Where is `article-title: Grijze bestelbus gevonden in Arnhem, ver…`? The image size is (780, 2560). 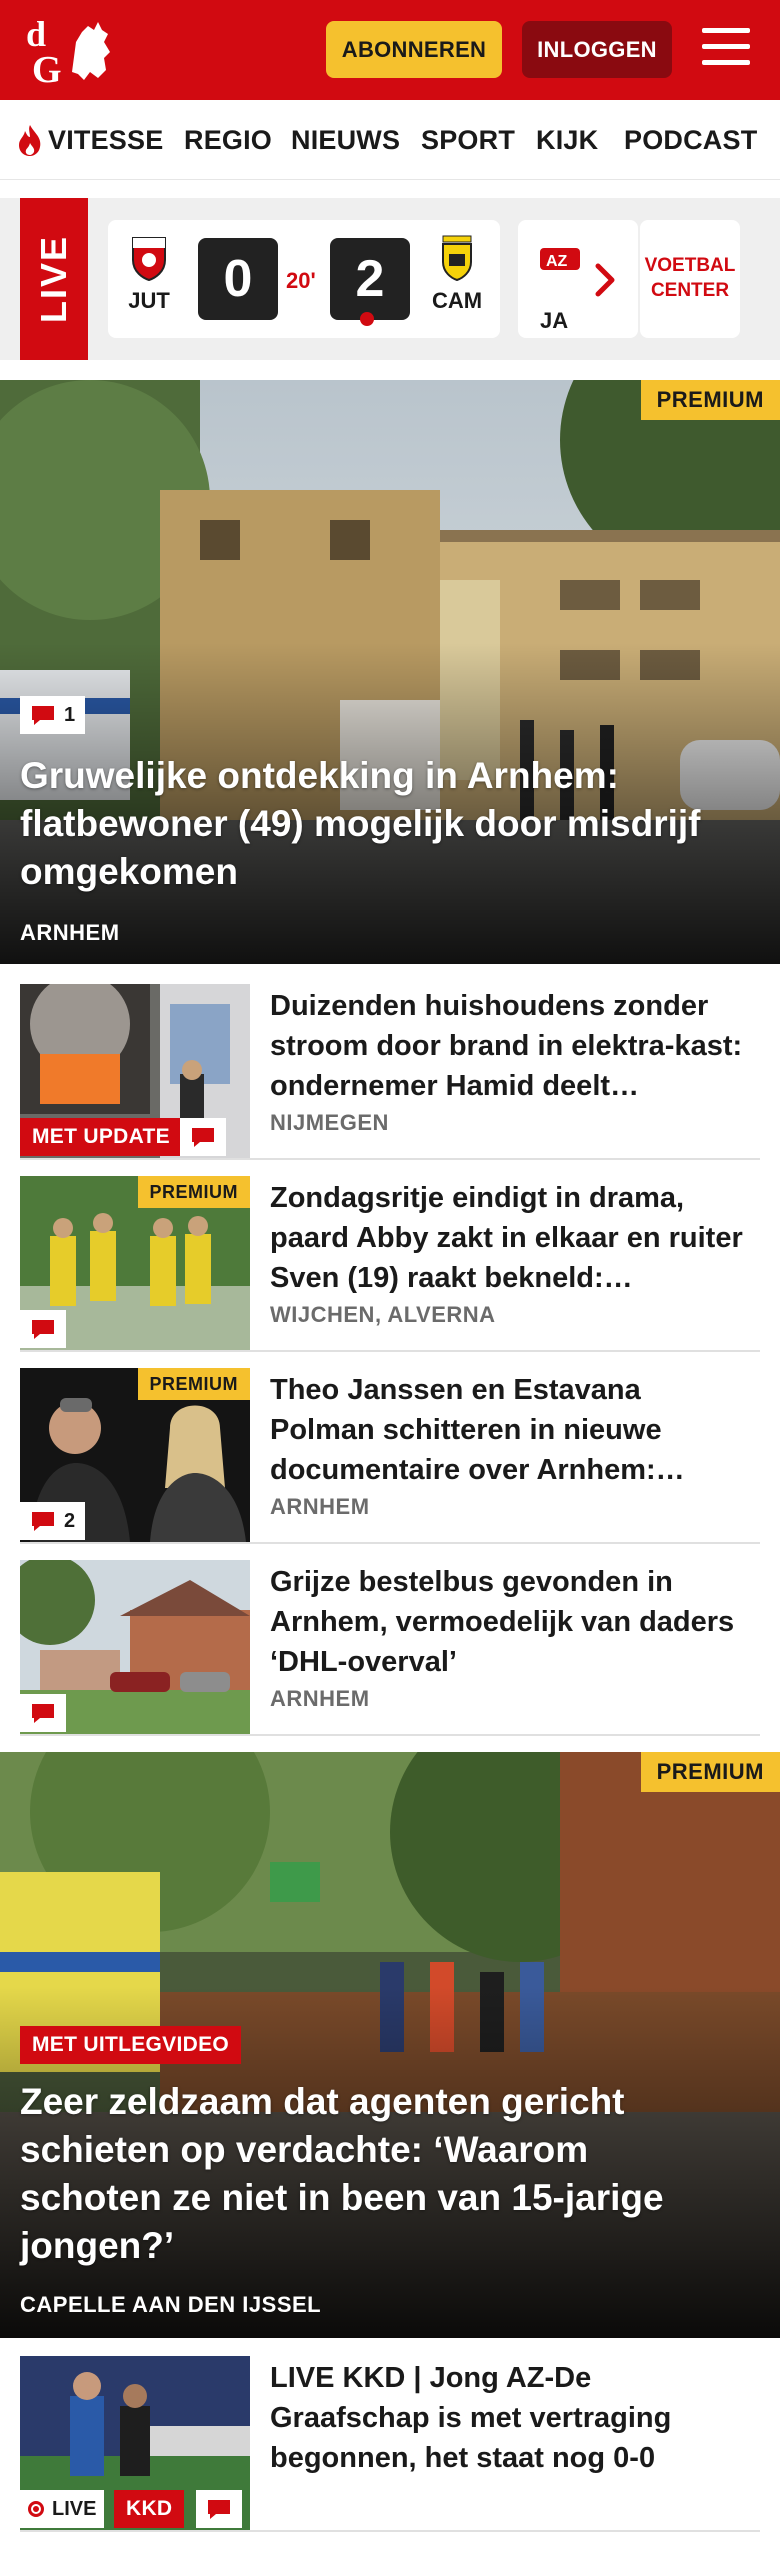
article-title: Grijze bestelbus gevonden in Arnhem, ver… is located at coordinates (510, 1622).